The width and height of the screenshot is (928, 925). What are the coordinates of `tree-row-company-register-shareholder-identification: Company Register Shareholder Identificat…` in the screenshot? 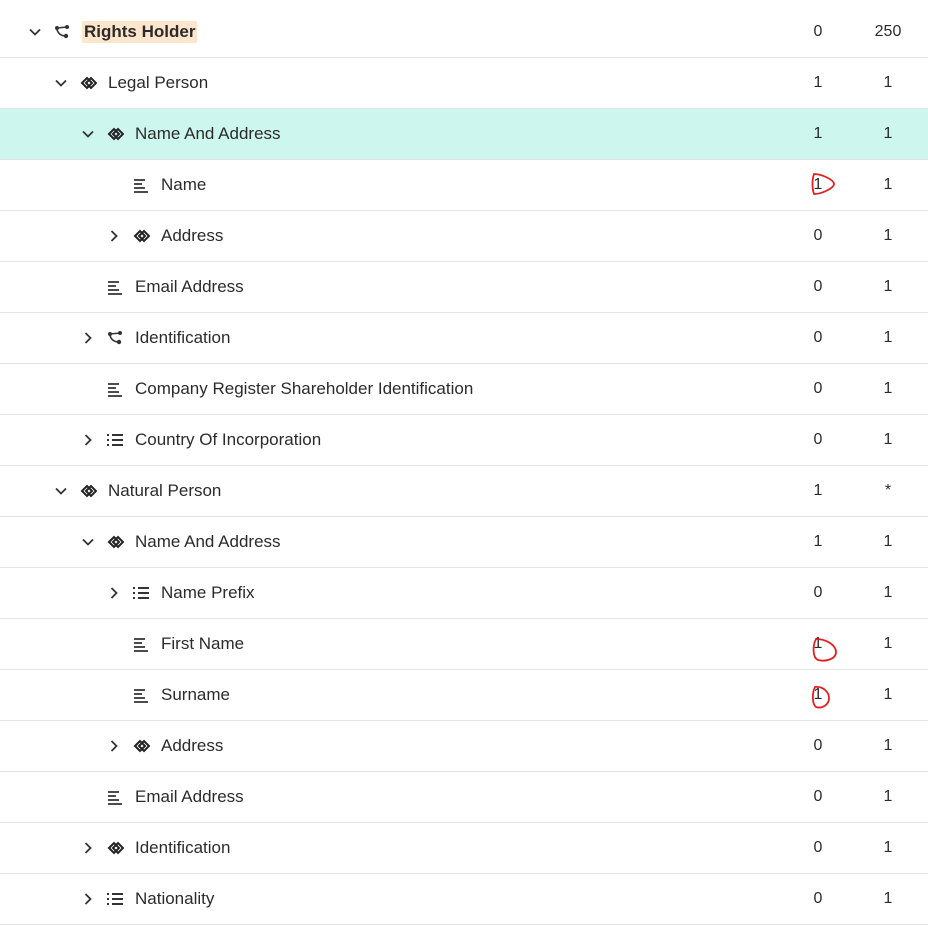 It's located at (464, 389).